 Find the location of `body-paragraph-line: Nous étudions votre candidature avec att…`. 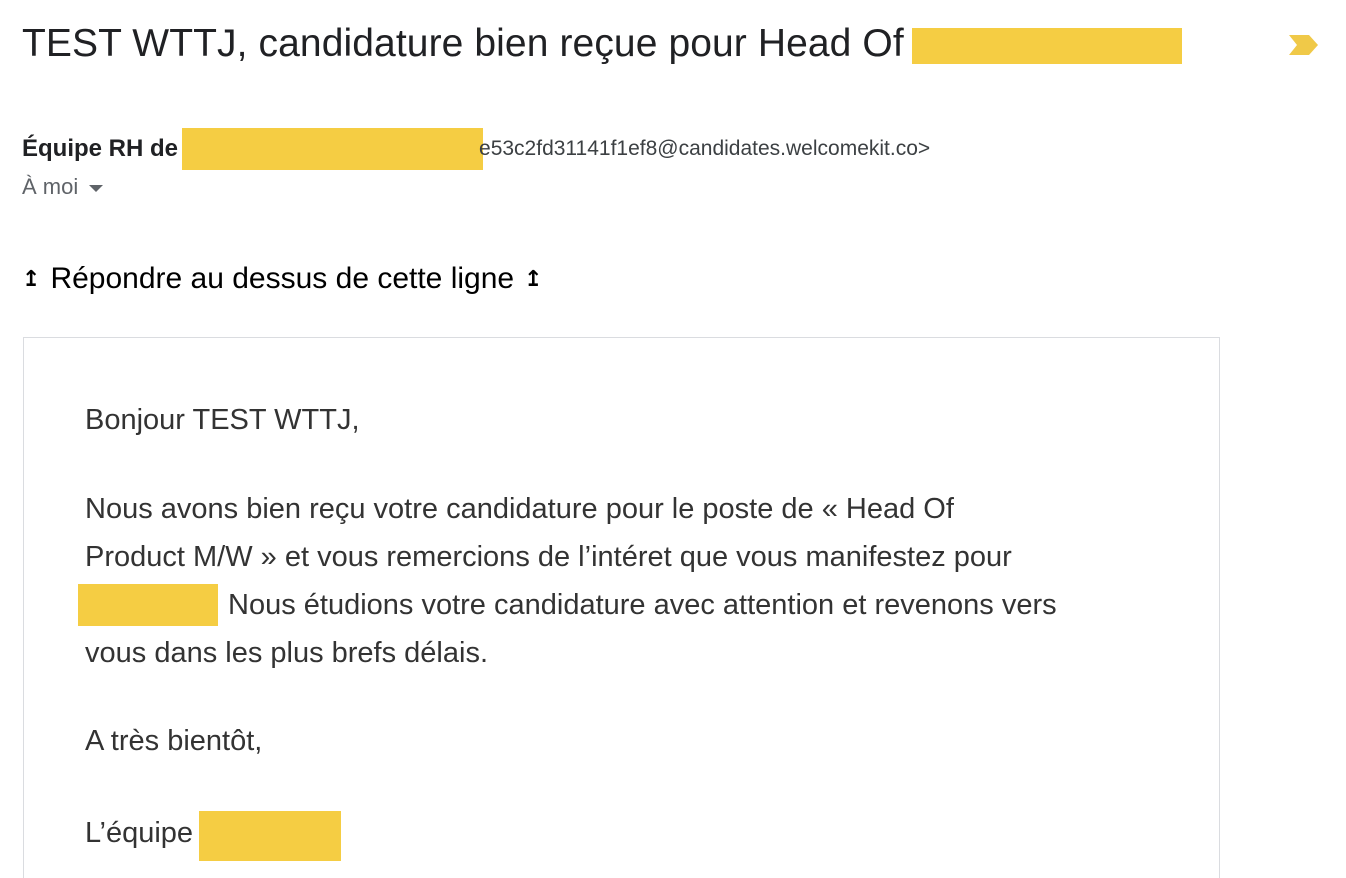

body-paragraph-line: Nous étudions votre candidature avec att… is located at coordinates (567, 605).